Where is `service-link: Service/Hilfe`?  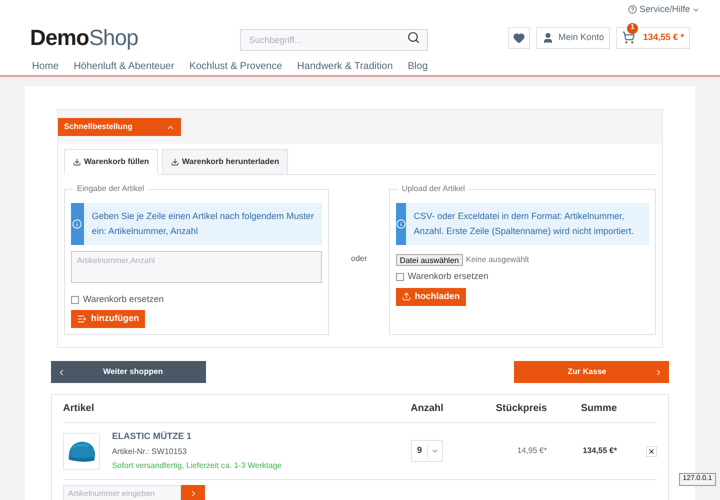
service-link: Service/Hilfe is located at coordinates (664, 9).